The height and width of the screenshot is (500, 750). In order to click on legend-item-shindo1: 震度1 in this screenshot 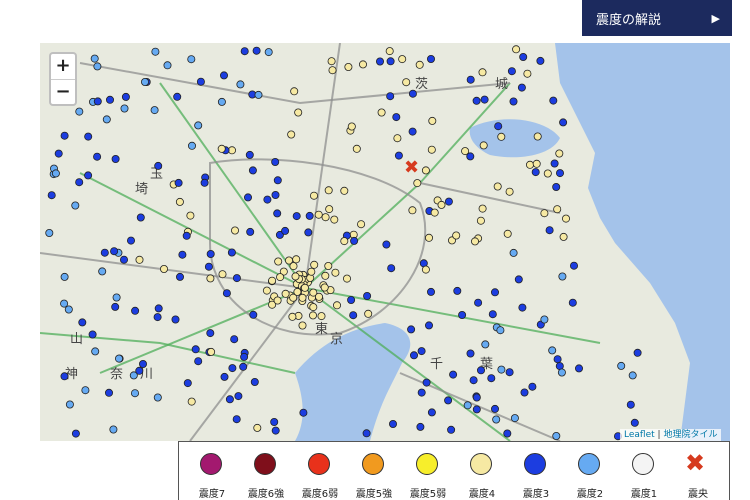, I will do `click(644, 471)`.